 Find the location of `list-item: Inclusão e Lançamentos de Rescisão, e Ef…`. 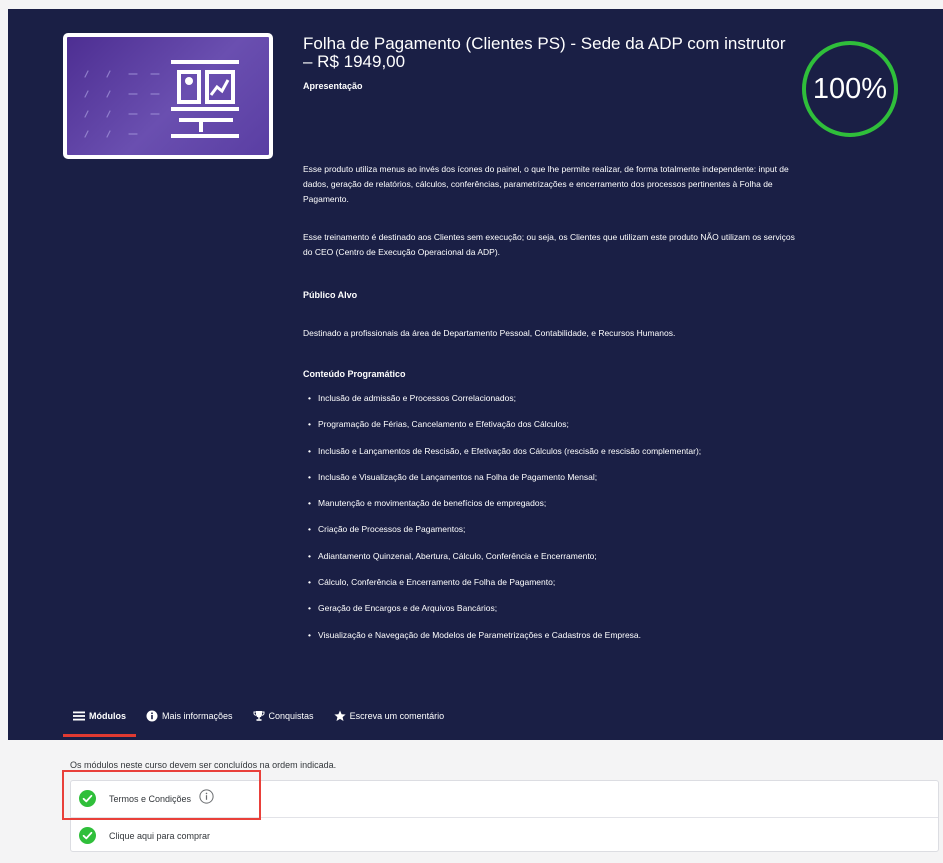

list-item: Inclusão e Lançamentos de Rescisão, e Ef… is located at coordinates (502, 451).